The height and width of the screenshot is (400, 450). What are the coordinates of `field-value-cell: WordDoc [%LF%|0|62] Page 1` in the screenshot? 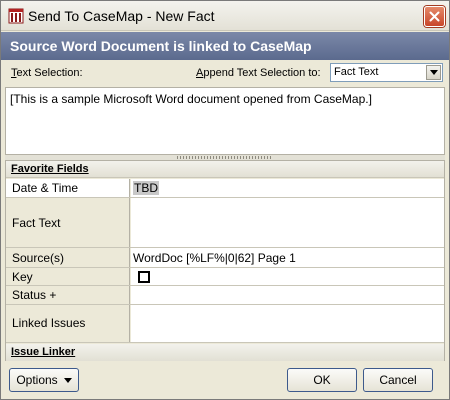 It's located at (287, 257).